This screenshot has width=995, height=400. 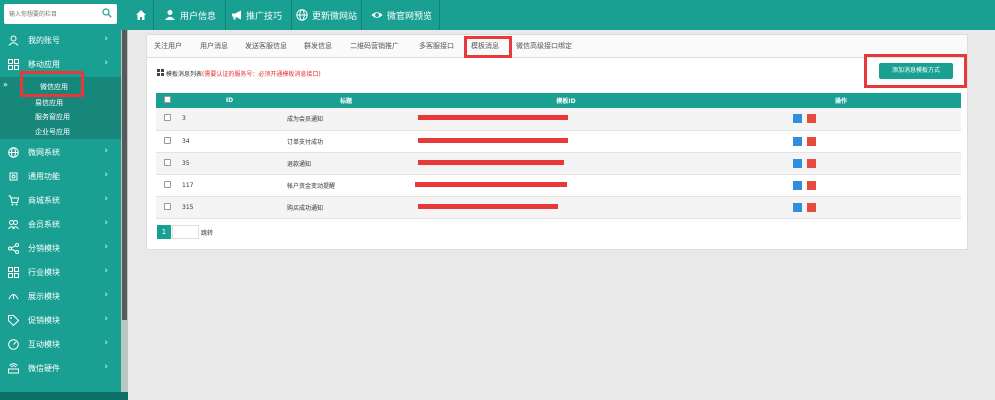 What do you see at coordinates (52, 132) in the screenshot?
I see `sub-item-enterprise-app: 企业号应用` at bounding box center [52, 132].